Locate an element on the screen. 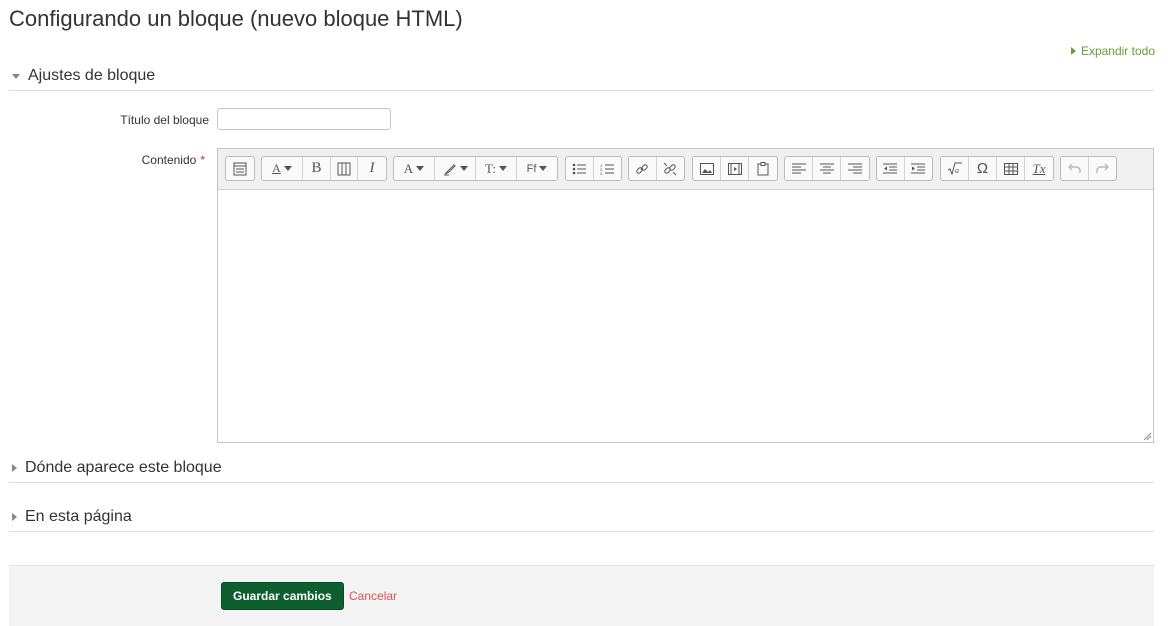 This screenshot has width=1171, height=626. toolbar-group-2: A B I is located at coordinates (324, 168).